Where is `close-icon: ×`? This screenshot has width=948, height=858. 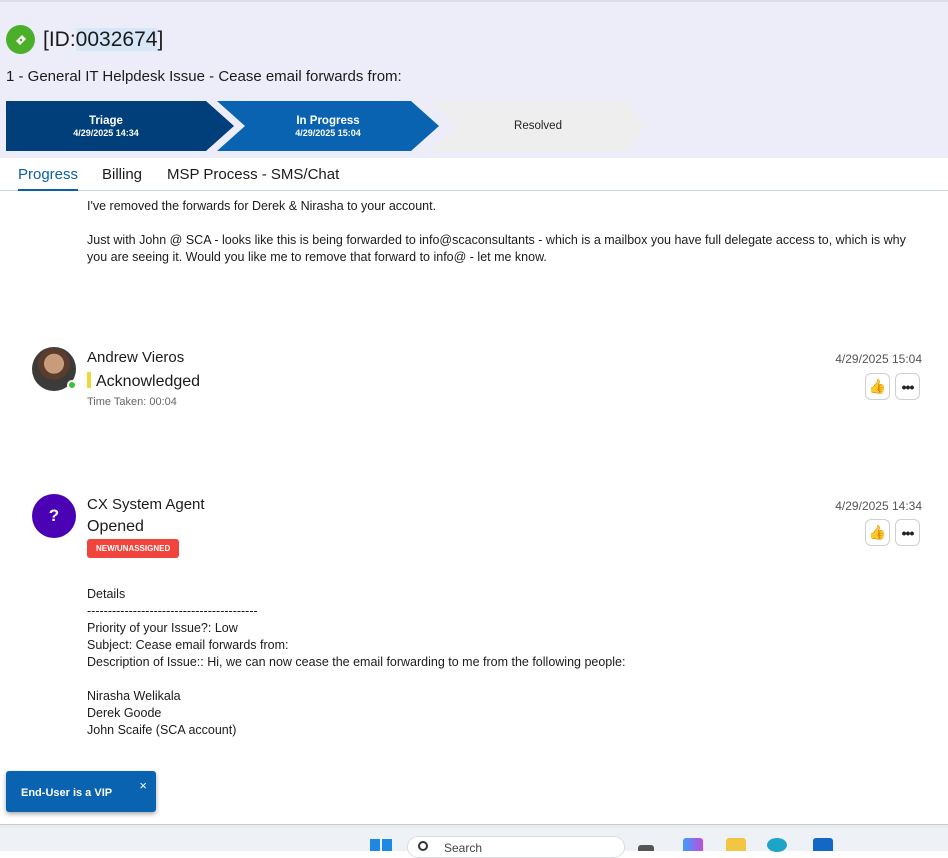
close-icon: × is located at coordinates (143, 785).